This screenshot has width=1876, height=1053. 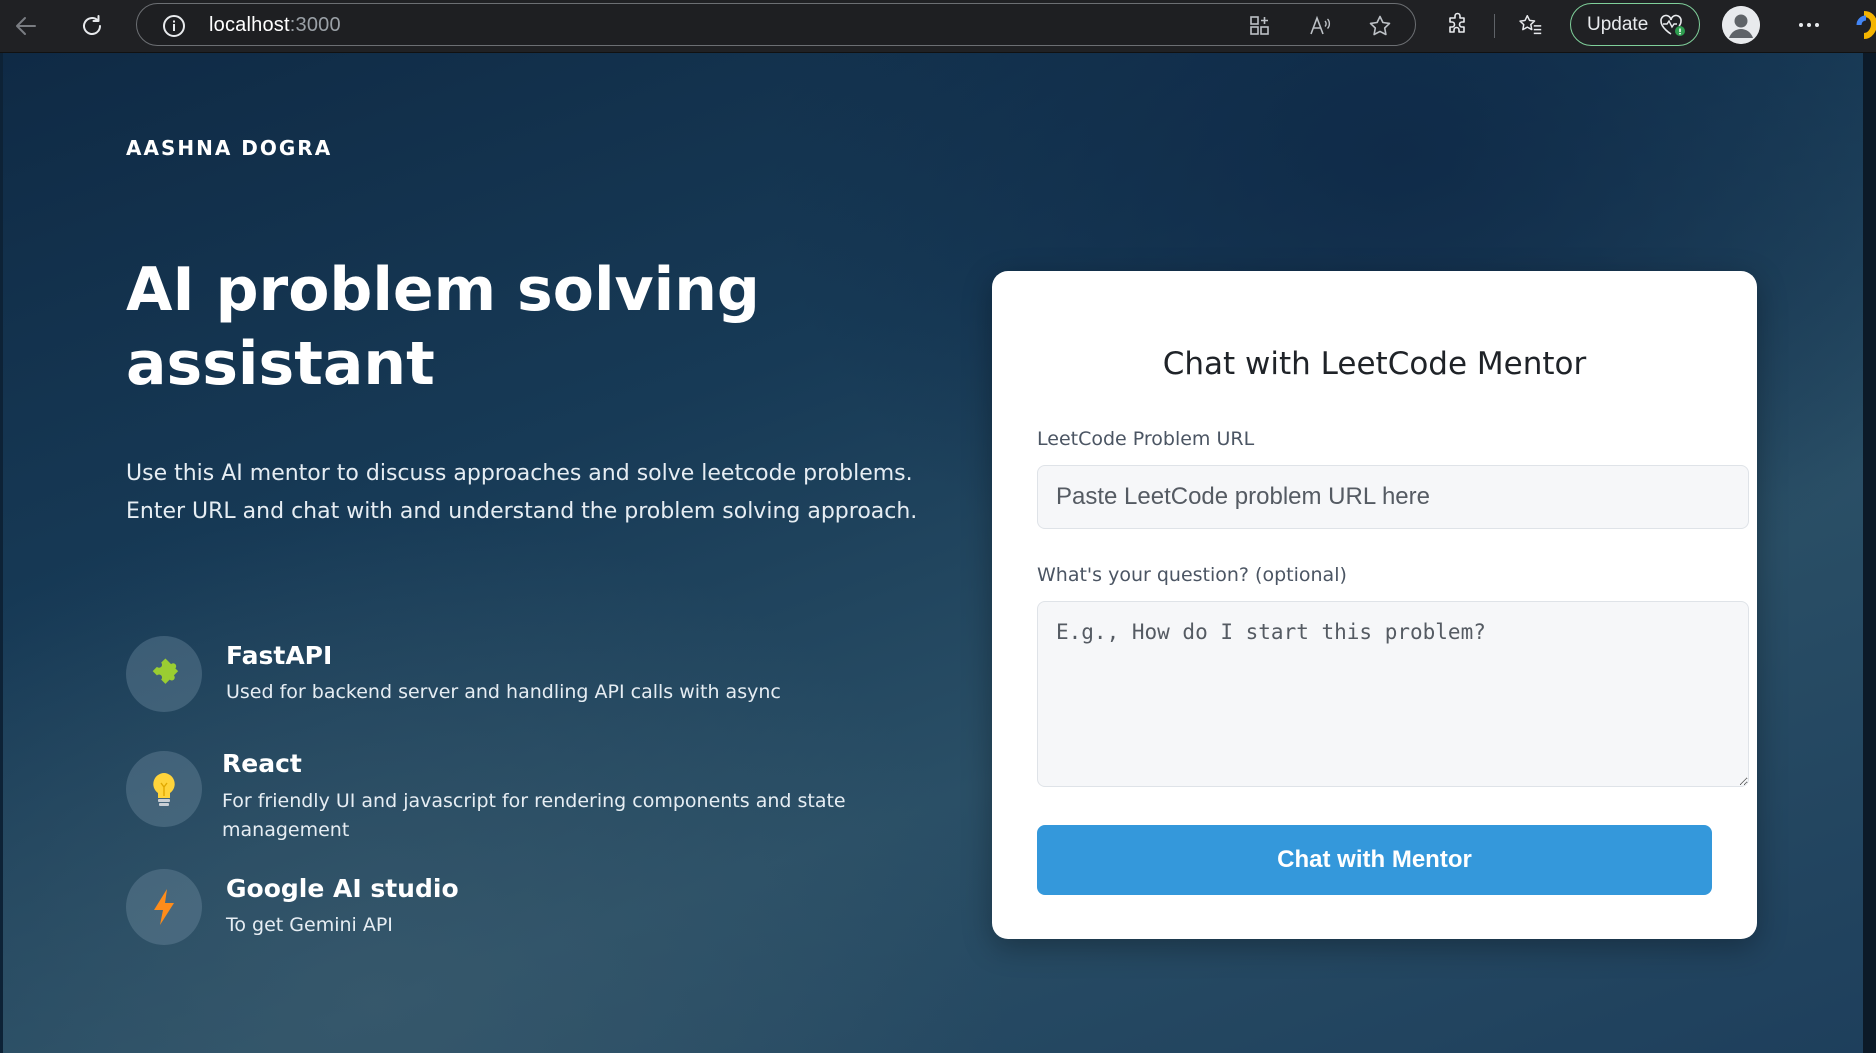 I want to click on brand-name: AASHNA DOGRA, so click(x=229, y=148).